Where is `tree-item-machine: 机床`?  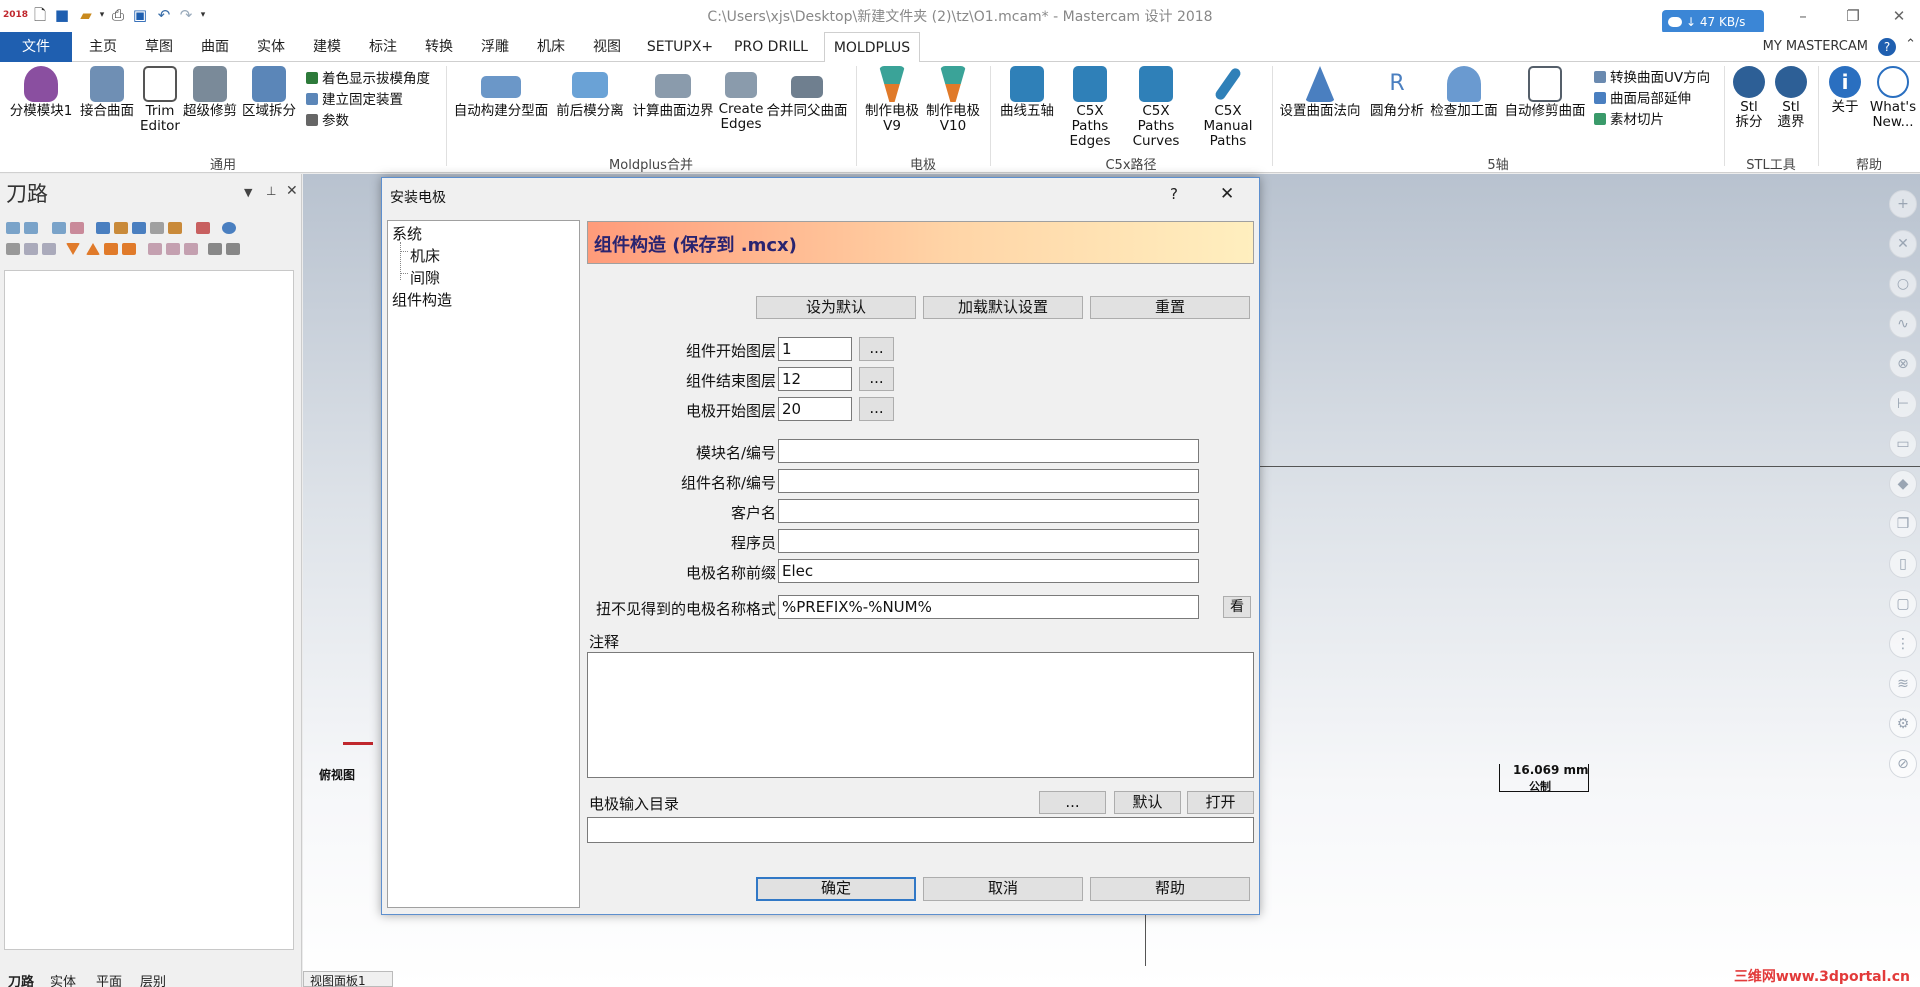
tree-item-machine: 机床 is located at coordinates (425, 255).